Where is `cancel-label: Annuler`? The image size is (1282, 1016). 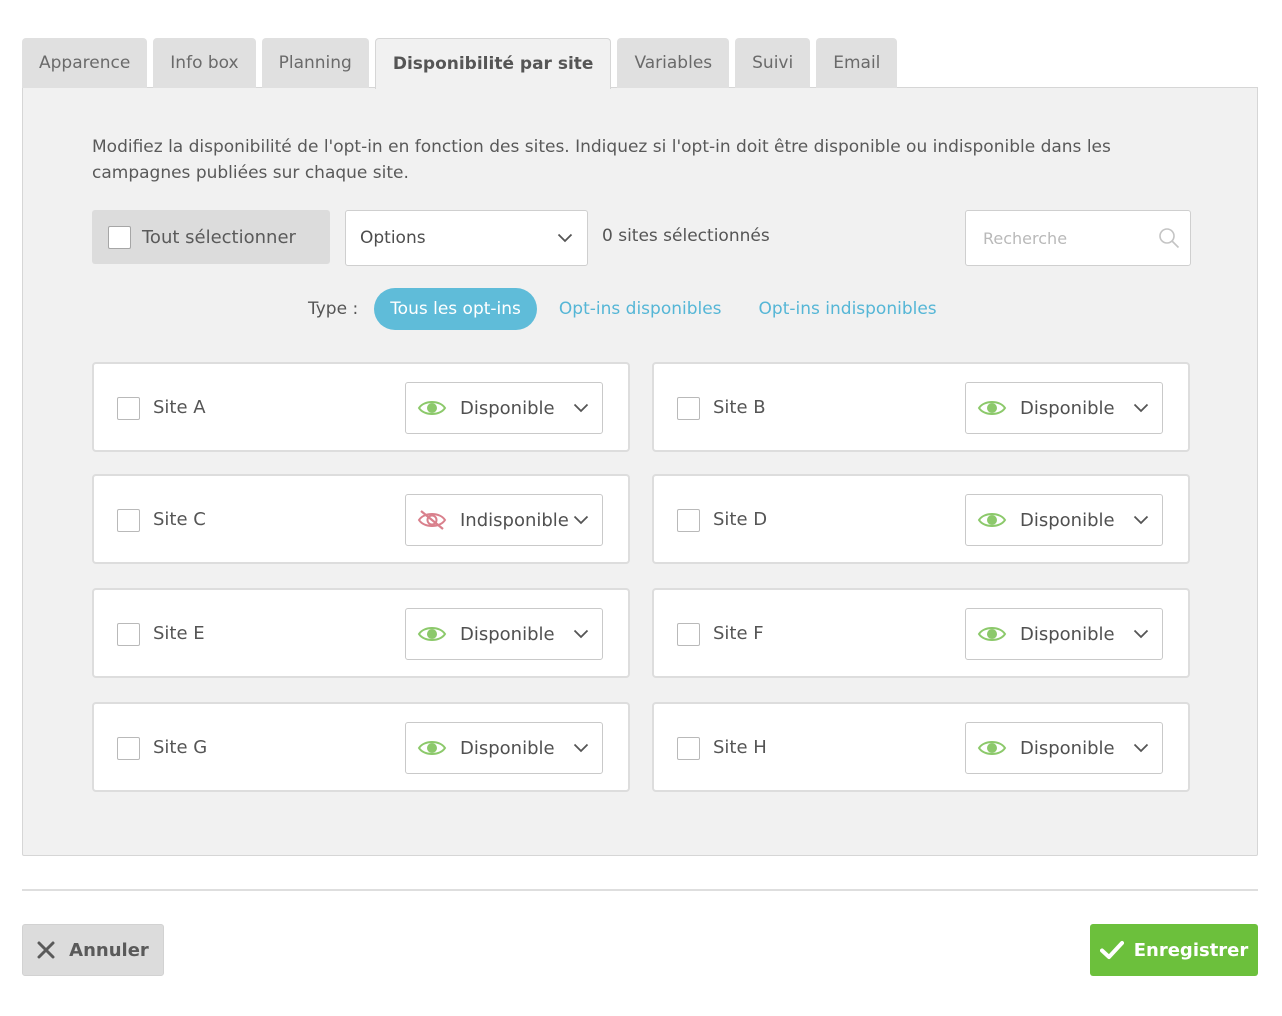 cancel-label: Annuler is located at coordinates (109, 950).